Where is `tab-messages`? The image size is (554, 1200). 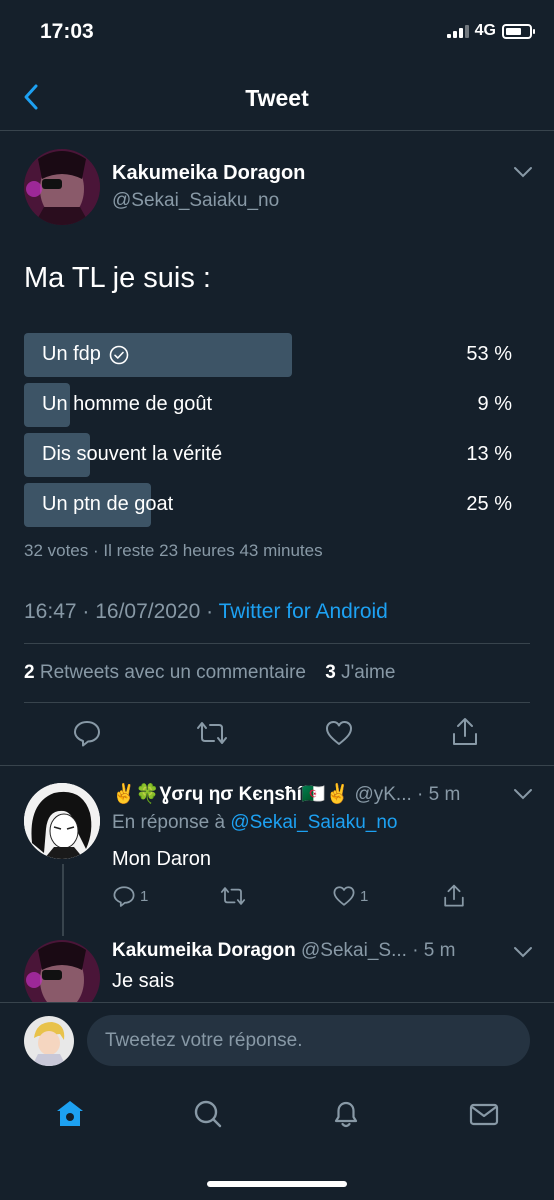
tab-messages is located at coordinates (484, 1114).